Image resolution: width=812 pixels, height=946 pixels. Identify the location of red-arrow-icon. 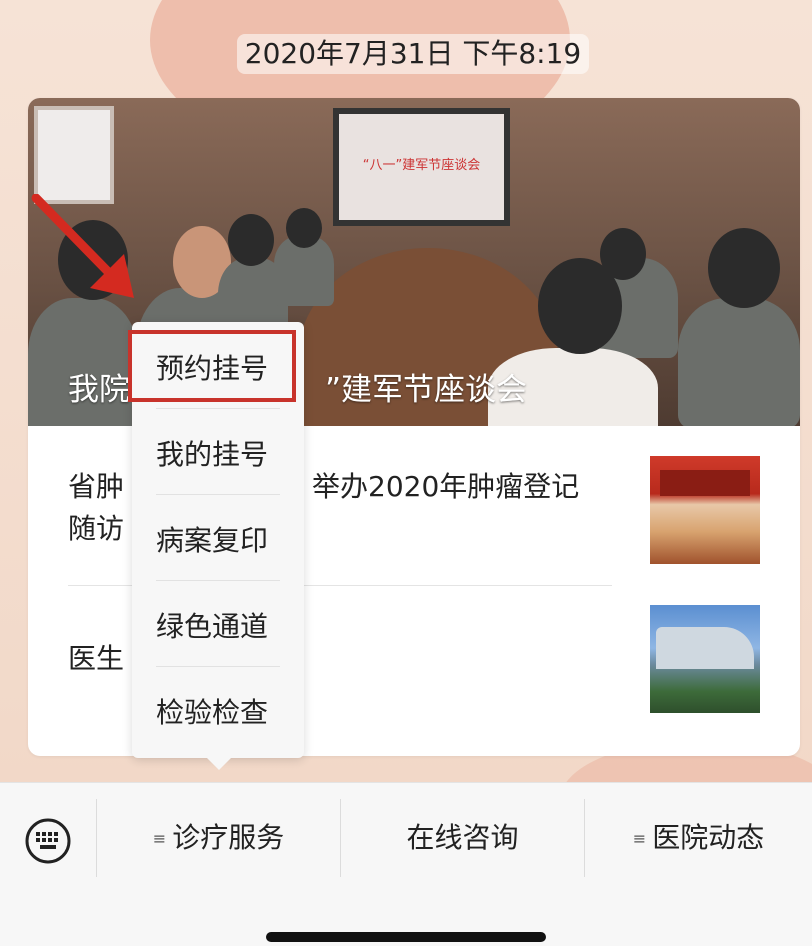
(82, 246).